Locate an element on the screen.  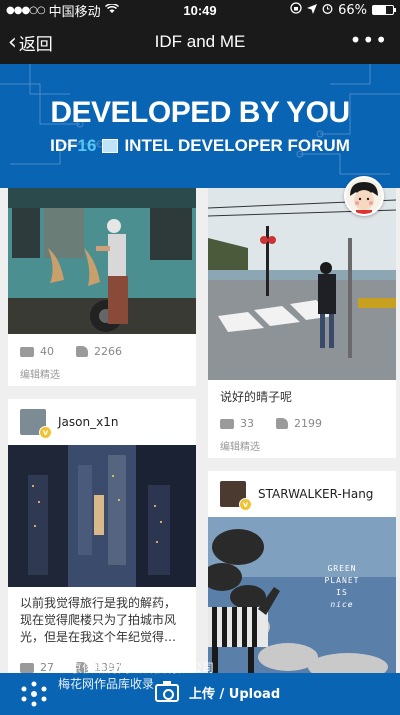
signal-strength-icon: ●●●○○ is located at coordinates (26, 10).